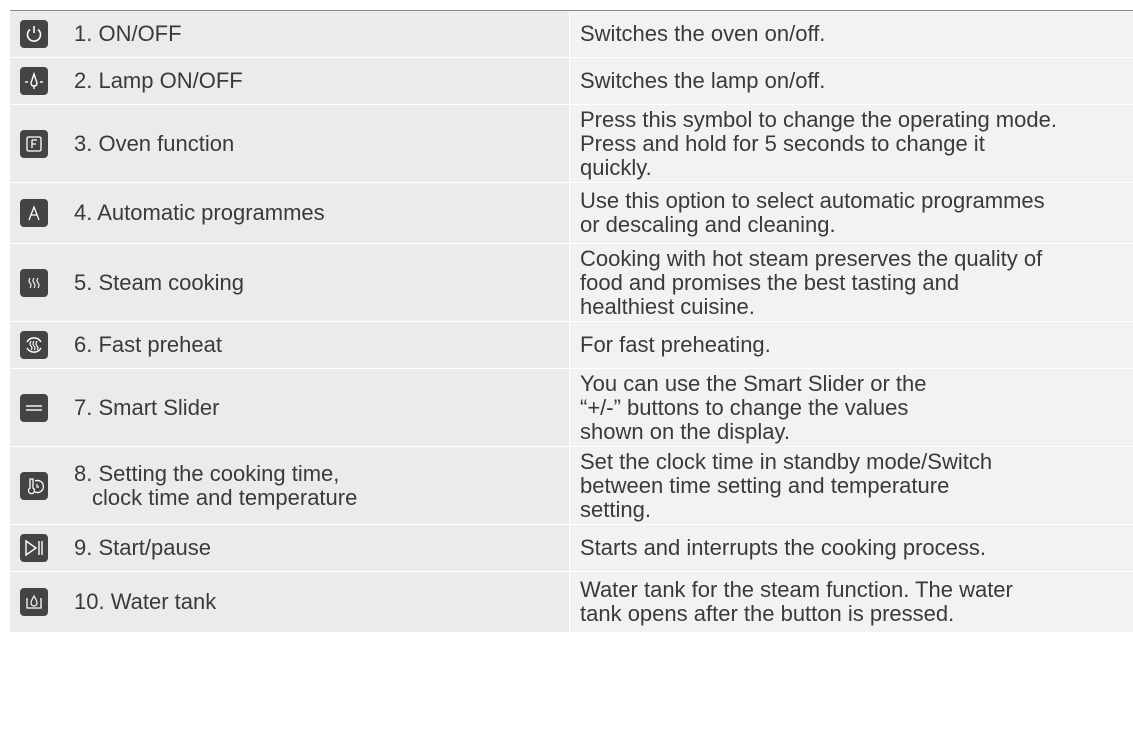 The image size is (1133, 756). What do you see at coordinates (34, 548) in the screenshot?
I see `start-pause-icon` at bounding box center [34, 548].